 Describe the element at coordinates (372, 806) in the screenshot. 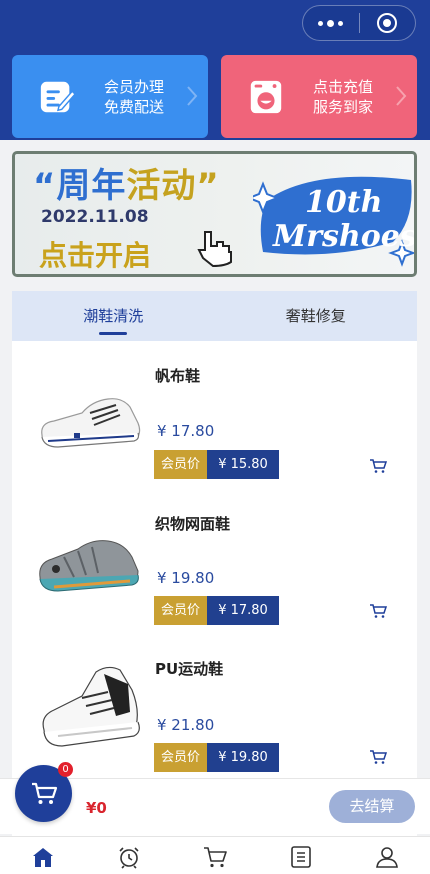

I see `checkout-button: 去结算` at that location.